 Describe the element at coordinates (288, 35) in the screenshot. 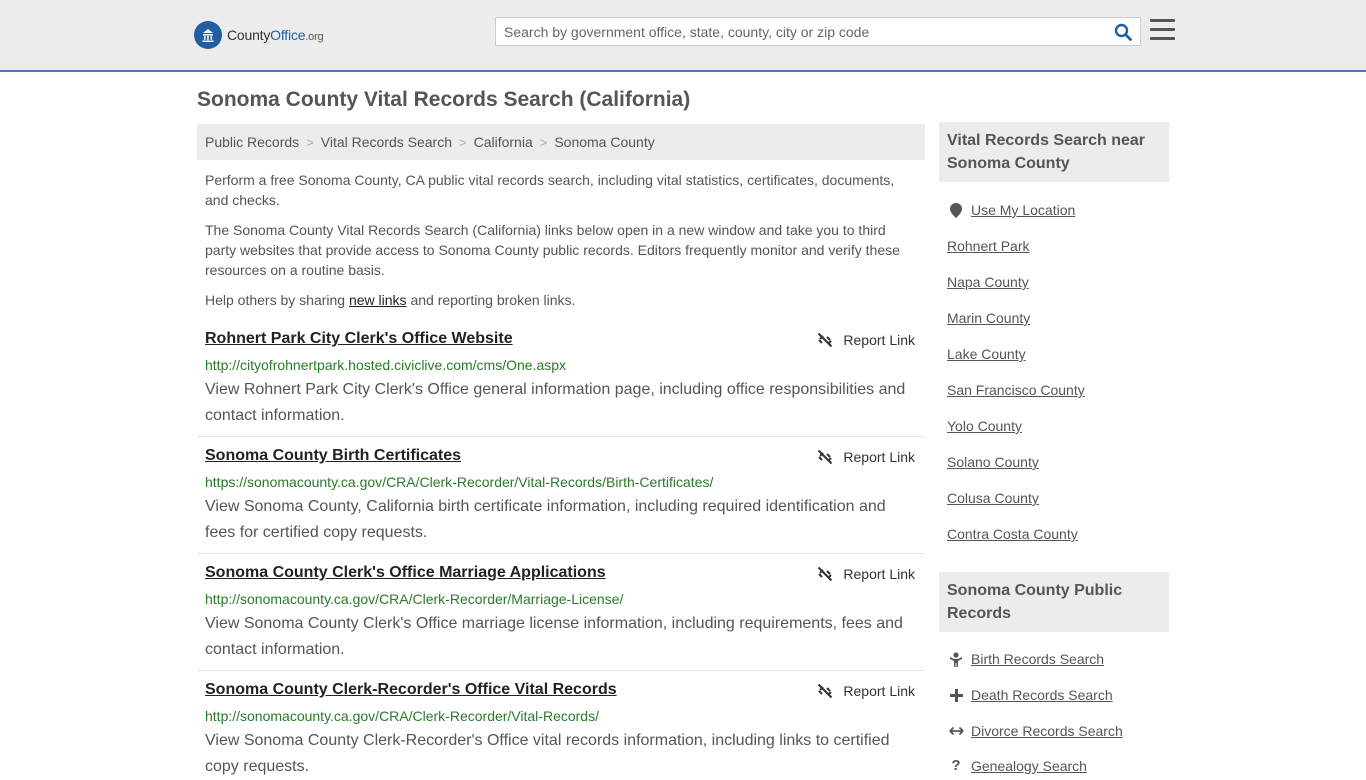

I see `logo-brand-part2: Office` at that location.